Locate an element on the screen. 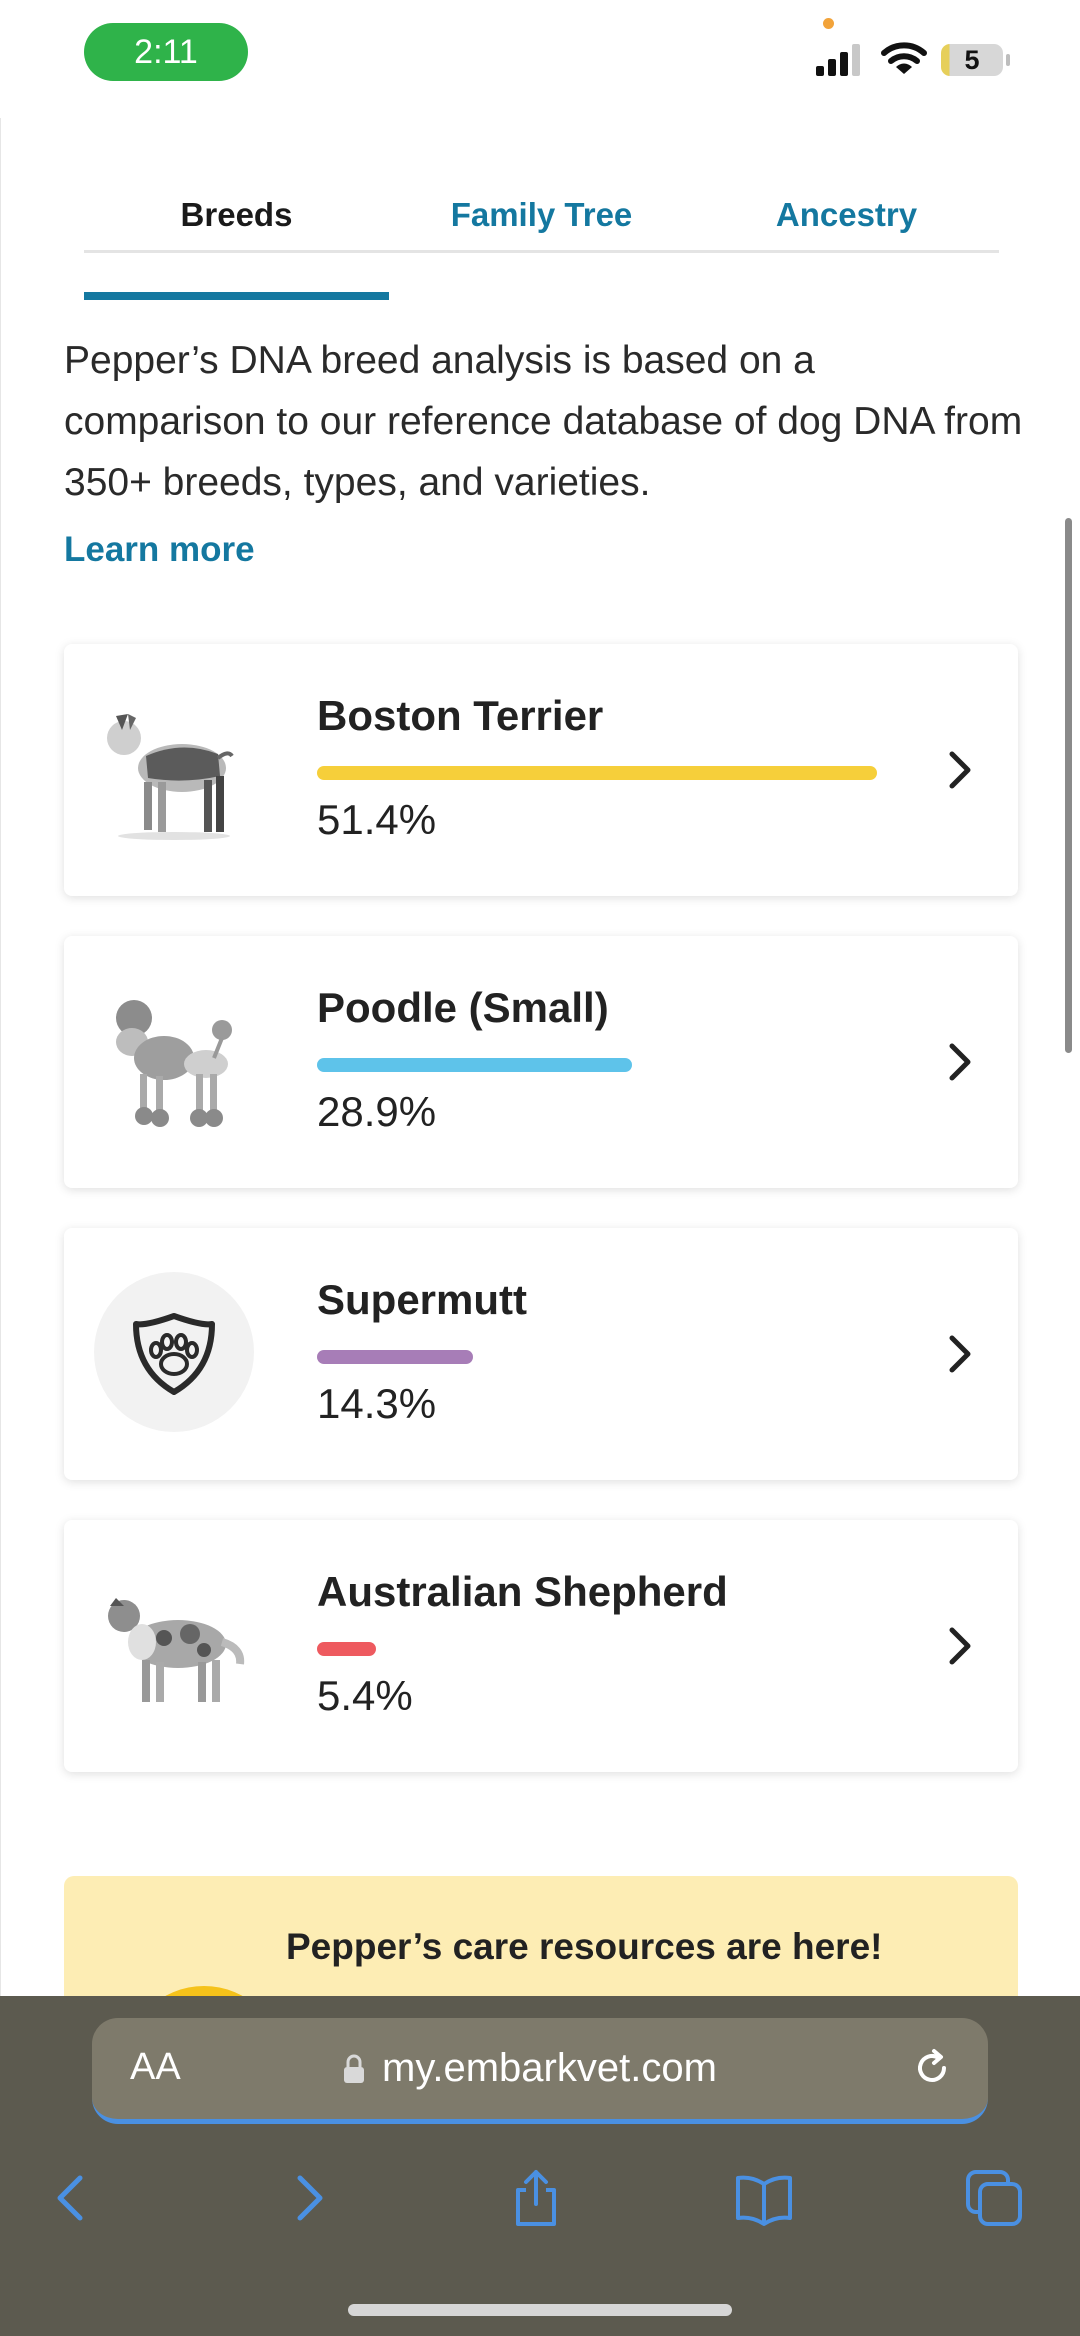  bookmarks-icon is located at coordinates (764, 2198).